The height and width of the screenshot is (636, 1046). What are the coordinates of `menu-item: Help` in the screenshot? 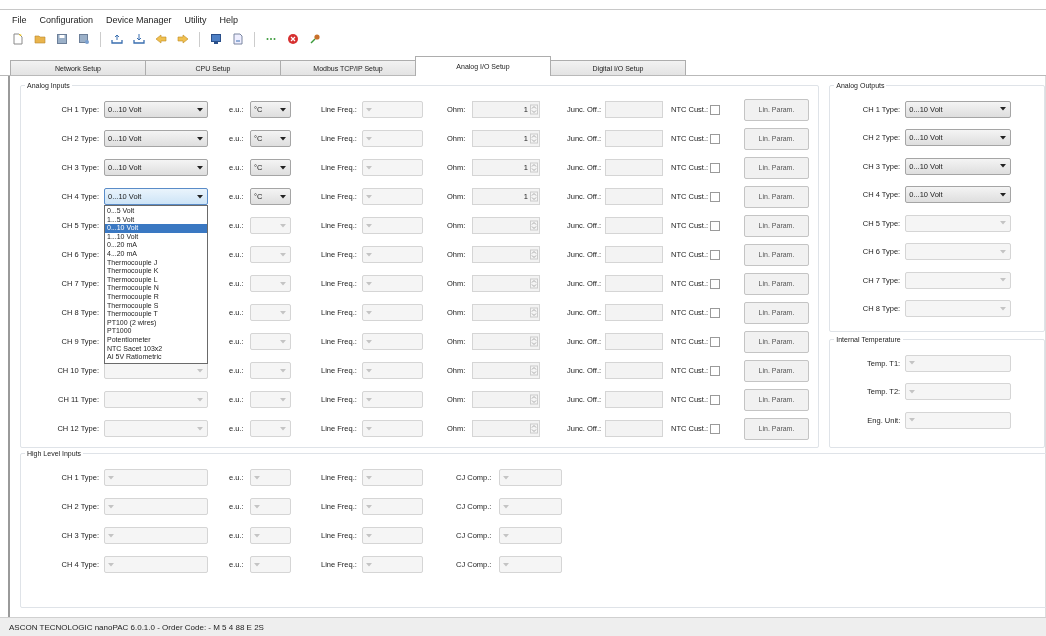 It's located at (229, 20).